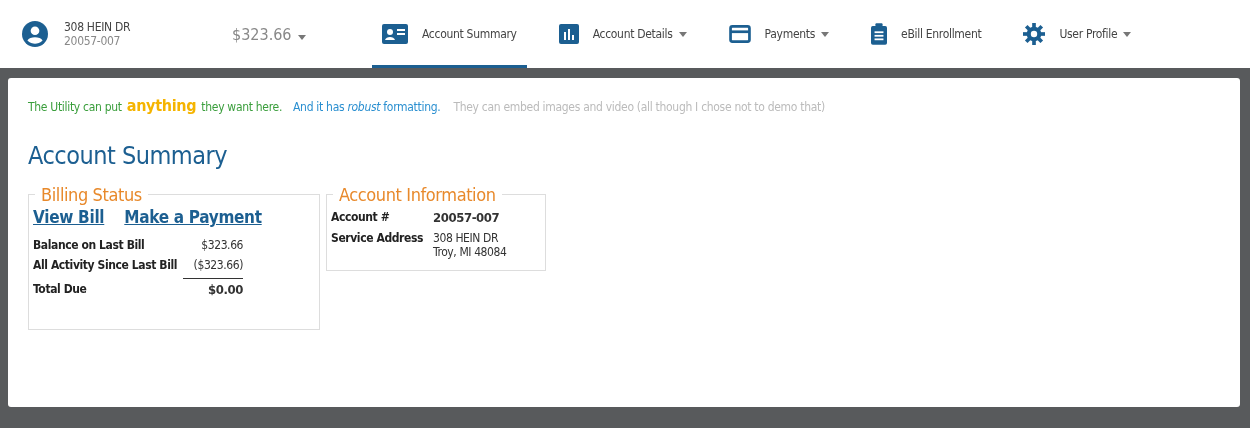  Describe the element at coordinates (449, 34) in the screenshot. I see `nav-tab: Account Summary` at that location.